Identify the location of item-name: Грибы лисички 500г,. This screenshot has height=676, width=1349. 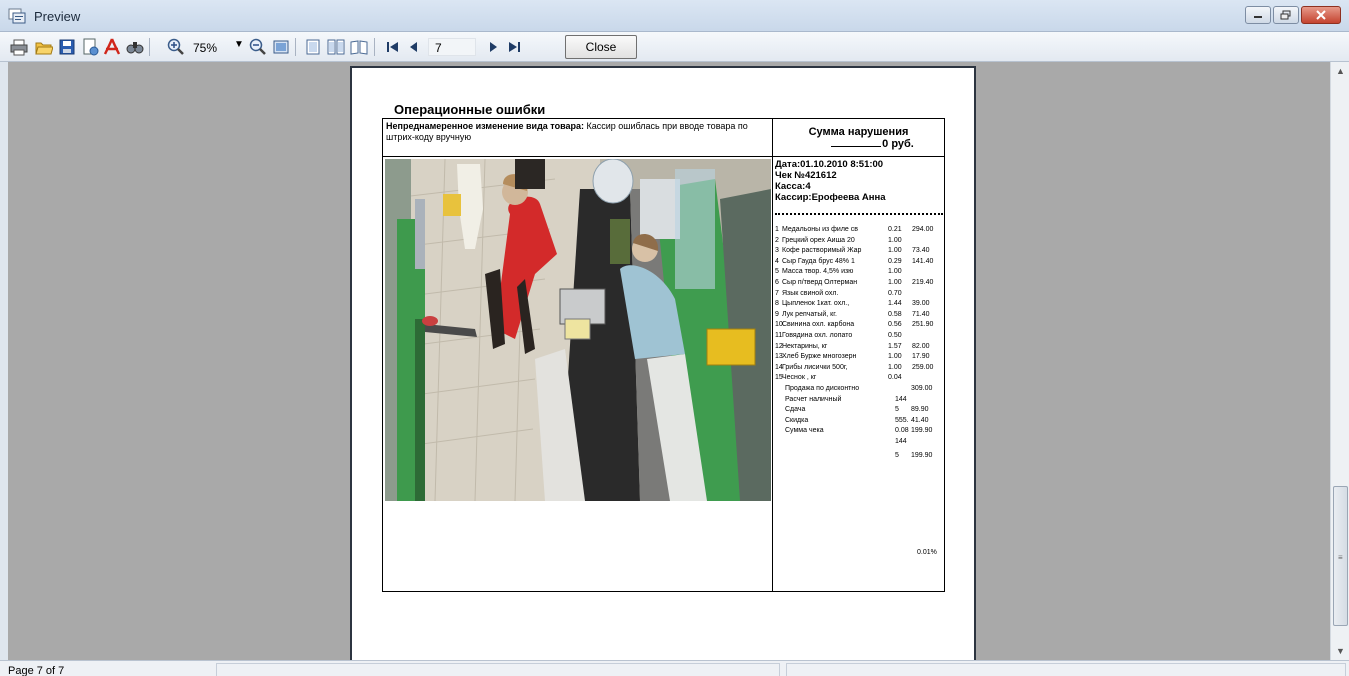
(815, 367).